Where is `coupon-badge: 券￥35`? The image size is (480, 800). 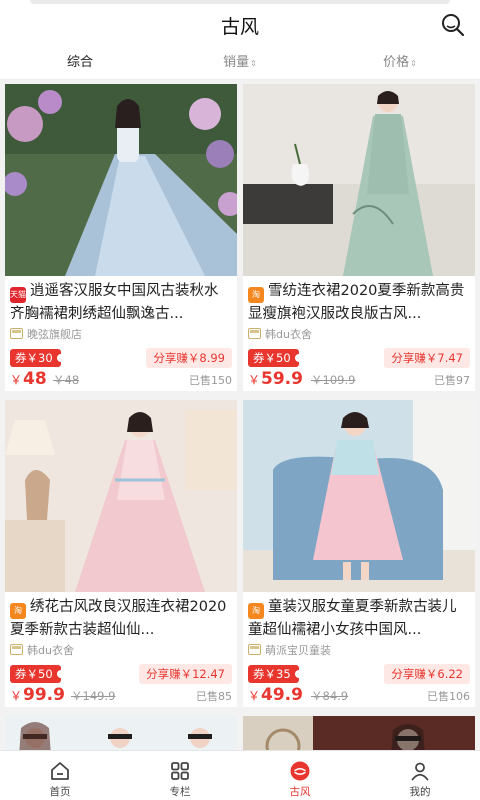 coupon-badge: 券￥35 is located at coordinates (275, 674).